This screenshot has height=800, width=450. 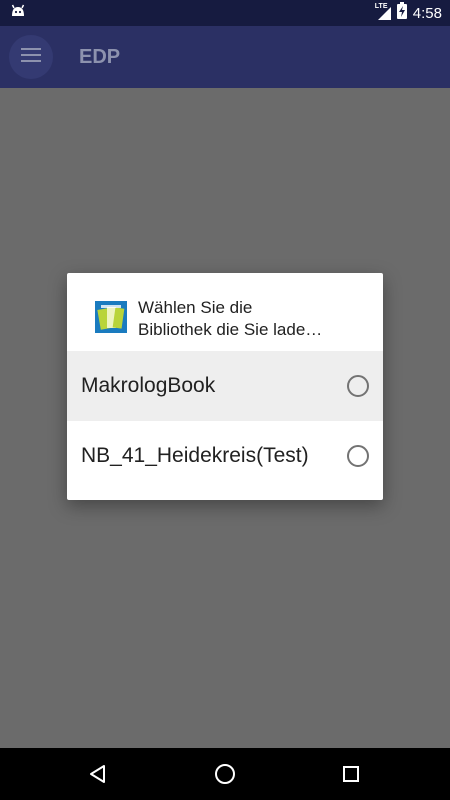 What do you see at coordinates (195, 307) in the screenshot?
I see `dialog-title-line-1: Wählen Sie die` at bounding box center [195, 307].